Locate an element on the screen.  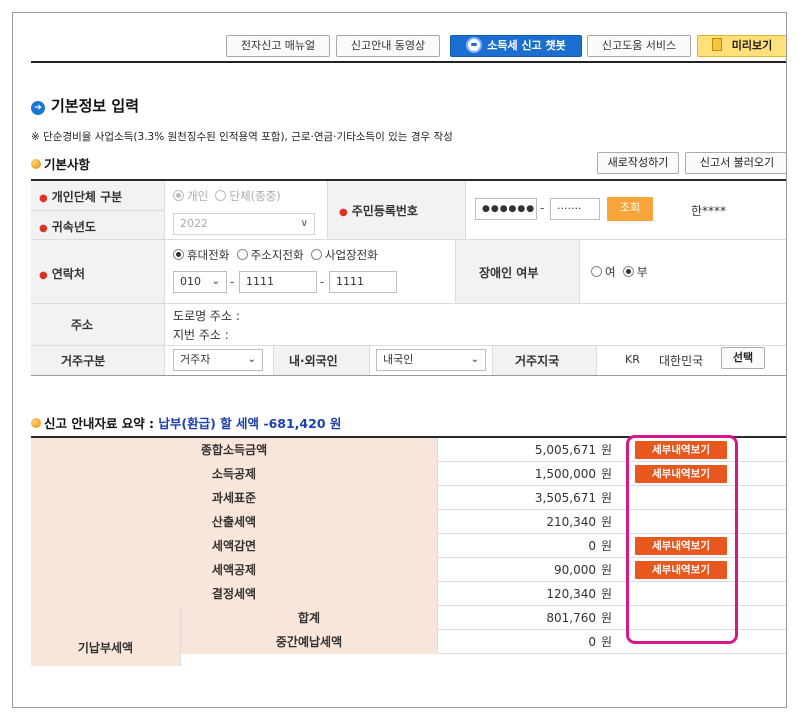
row-value: 120,340 is located at coordinates (571, 594).